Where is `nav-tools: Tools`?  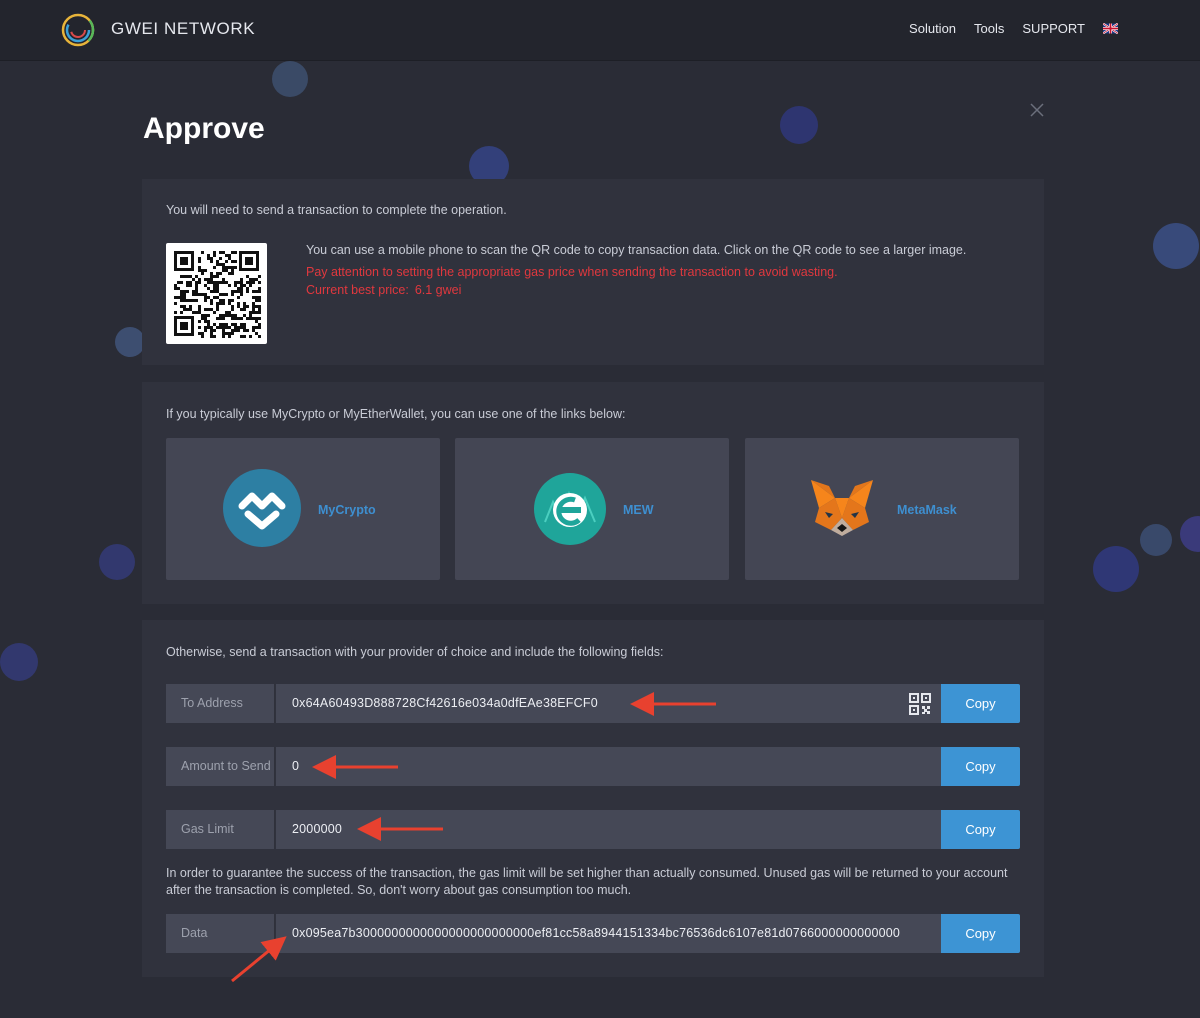
nav-tools: Tools is located at coordinates (989, 28).